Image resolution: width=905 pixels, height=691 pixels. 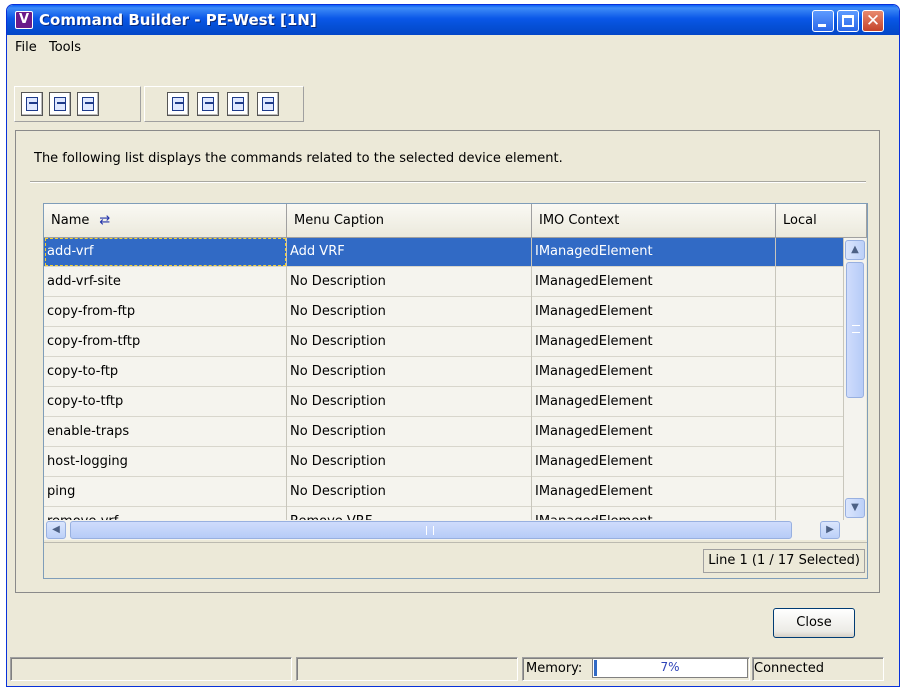 What do you see at coordinates (165, 342) in the screenshot?
I see `cell-name: copy-from-tftp` at bounding box center [165, 342].